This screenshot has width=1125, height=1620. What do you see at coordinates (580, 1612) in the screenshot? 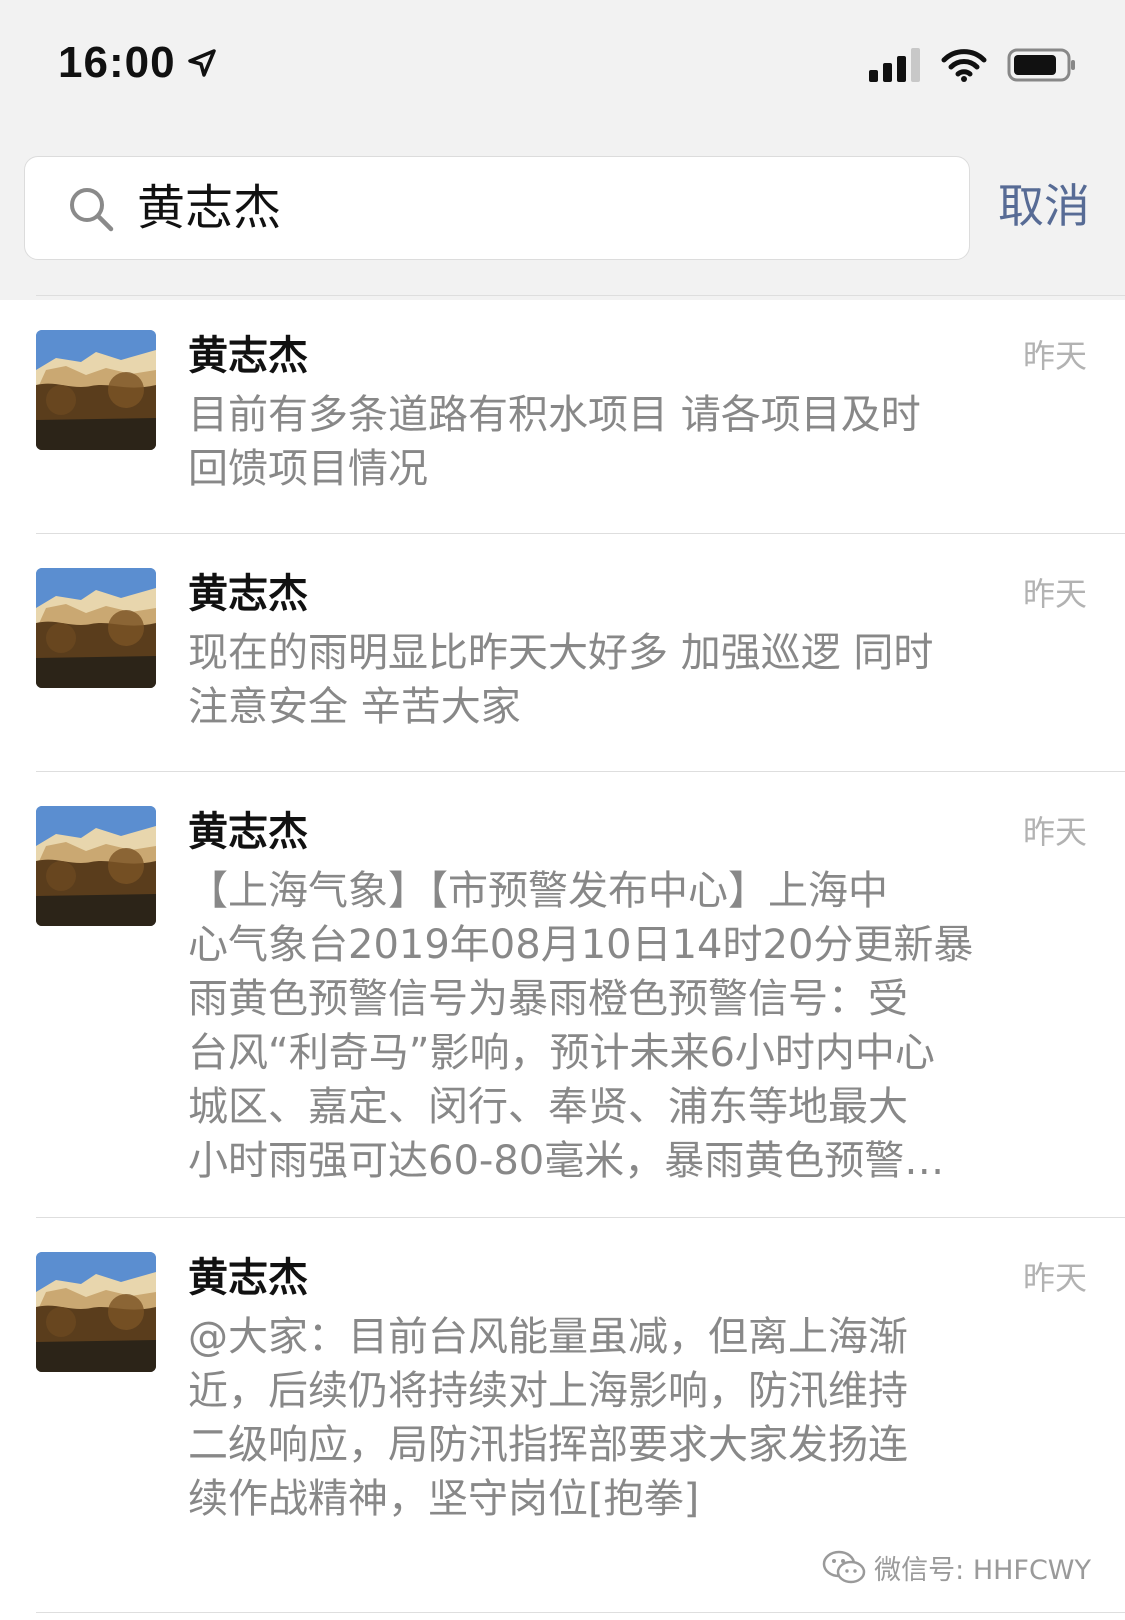
I see `divider` at bounding box center [580, 1612].